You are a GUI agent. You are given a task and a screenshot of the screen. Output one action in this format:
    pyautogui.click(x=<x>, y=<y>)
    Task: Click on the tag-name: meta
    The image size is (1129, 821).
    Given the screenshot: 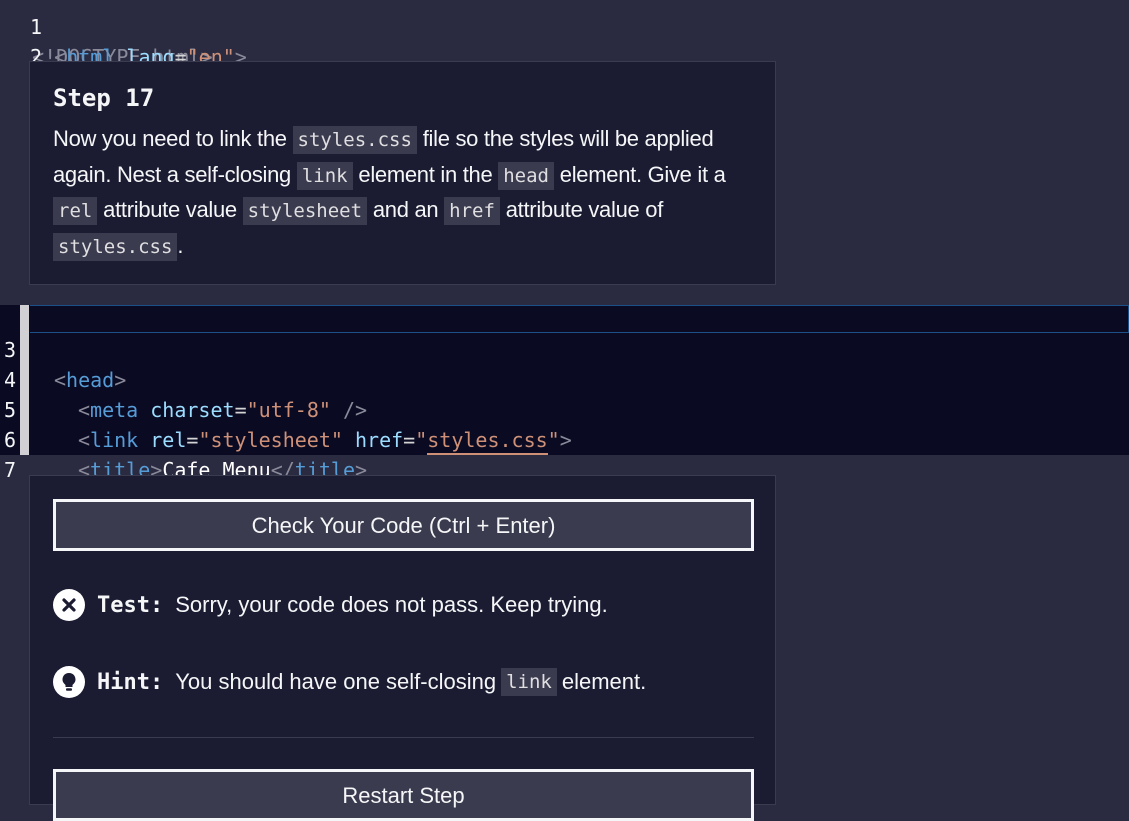 What is the action you would take?
    pyautogui.click(x=114, y=410)
    